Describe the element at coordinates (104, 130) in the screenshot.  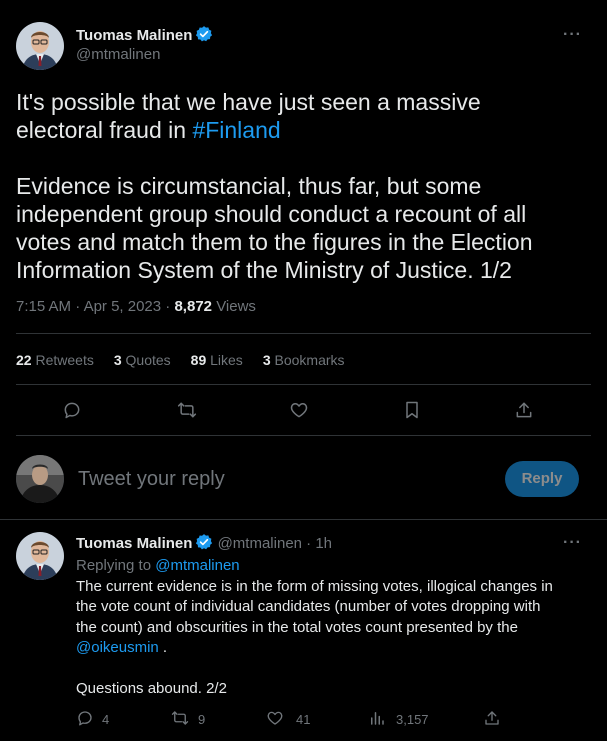
I see `tweet-text-segment: electoral fraud in` at that location.